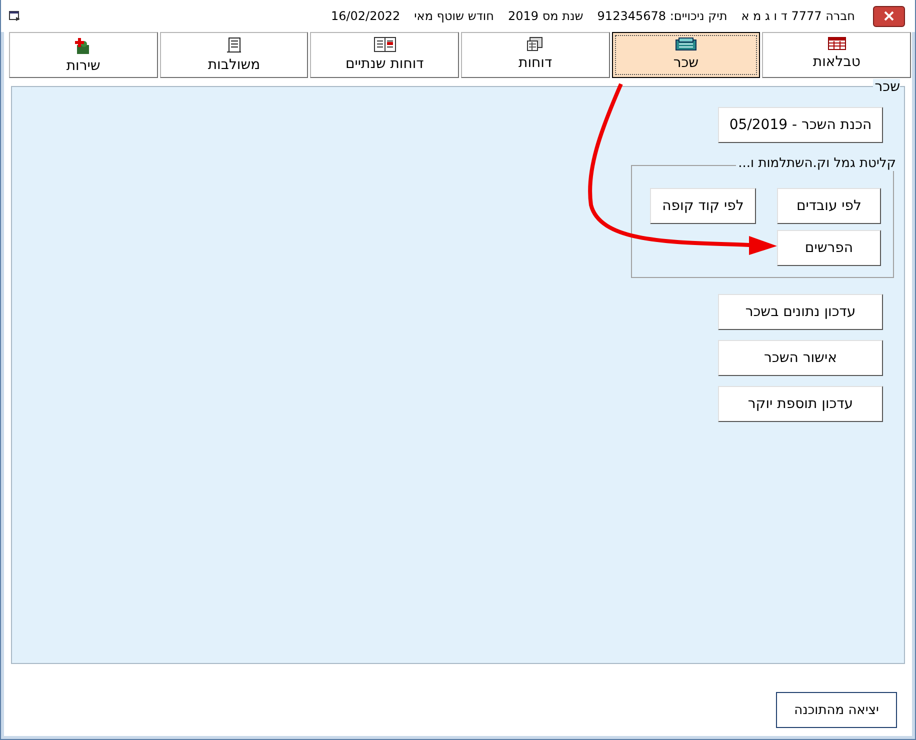 This screenshot has width=916, height=740. I want to click on window-title: חודש שוטף מאי, so click(454, 16).